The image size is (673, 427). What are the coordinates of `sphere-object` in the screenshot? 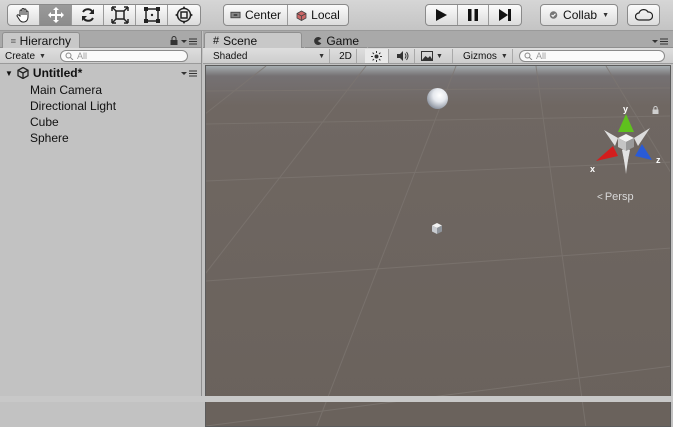 It's located at (437, 98).